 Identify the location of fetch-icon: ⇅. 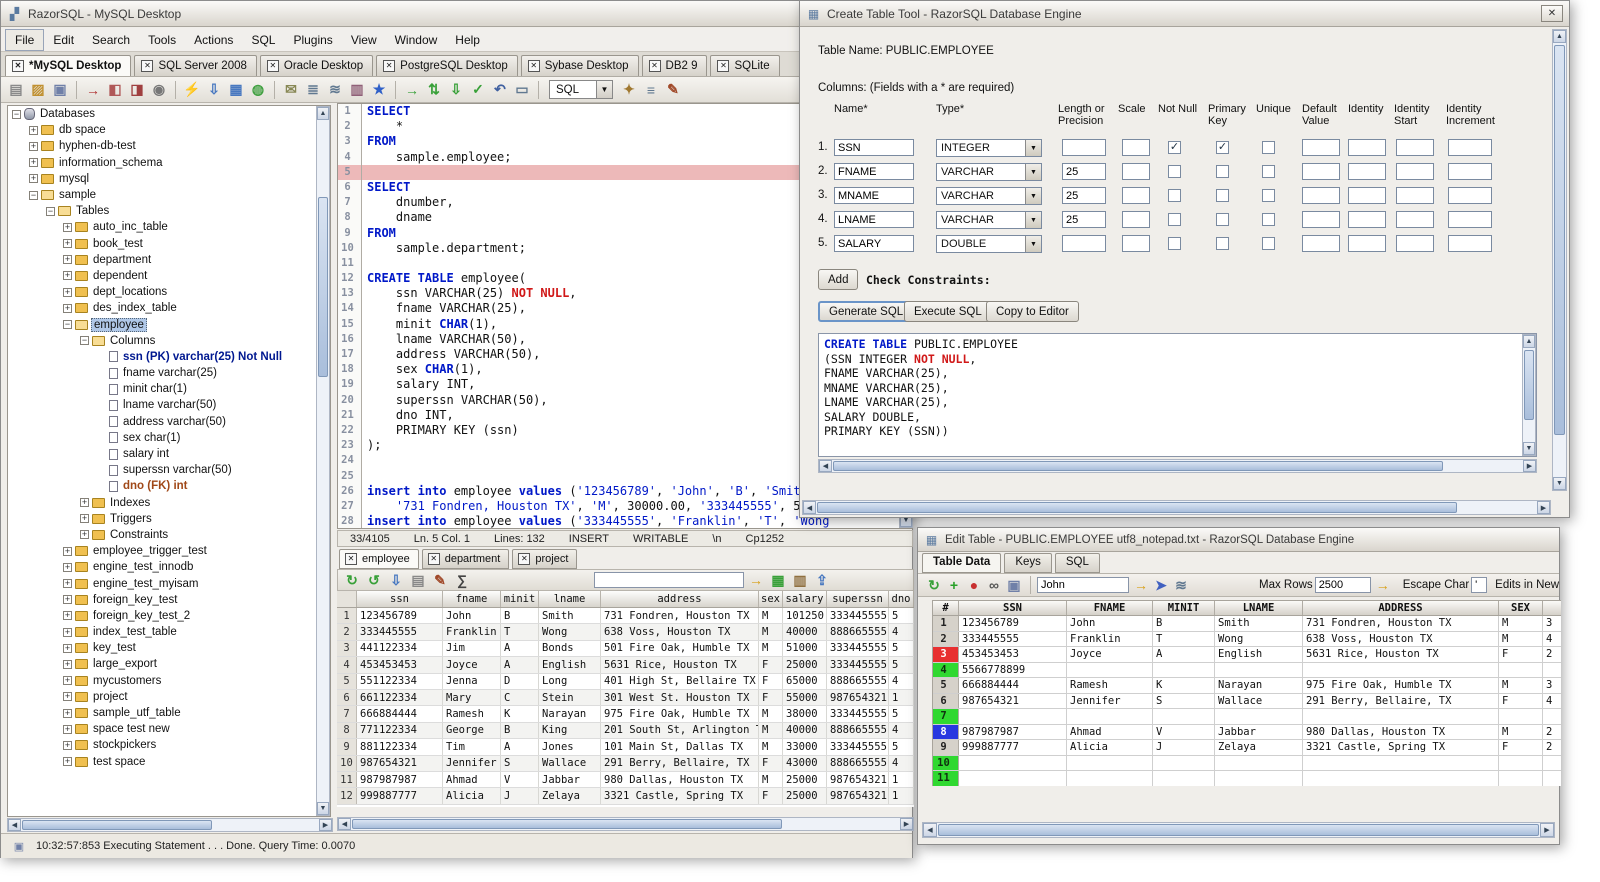
(434, 90).